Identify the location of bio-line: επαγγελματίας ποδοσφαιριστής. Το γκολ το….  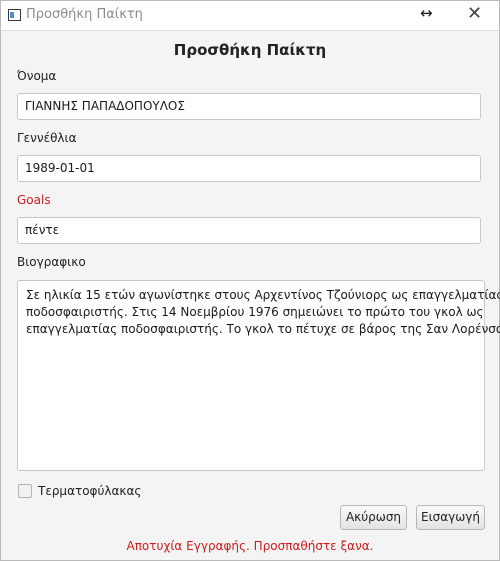
(263, 329).